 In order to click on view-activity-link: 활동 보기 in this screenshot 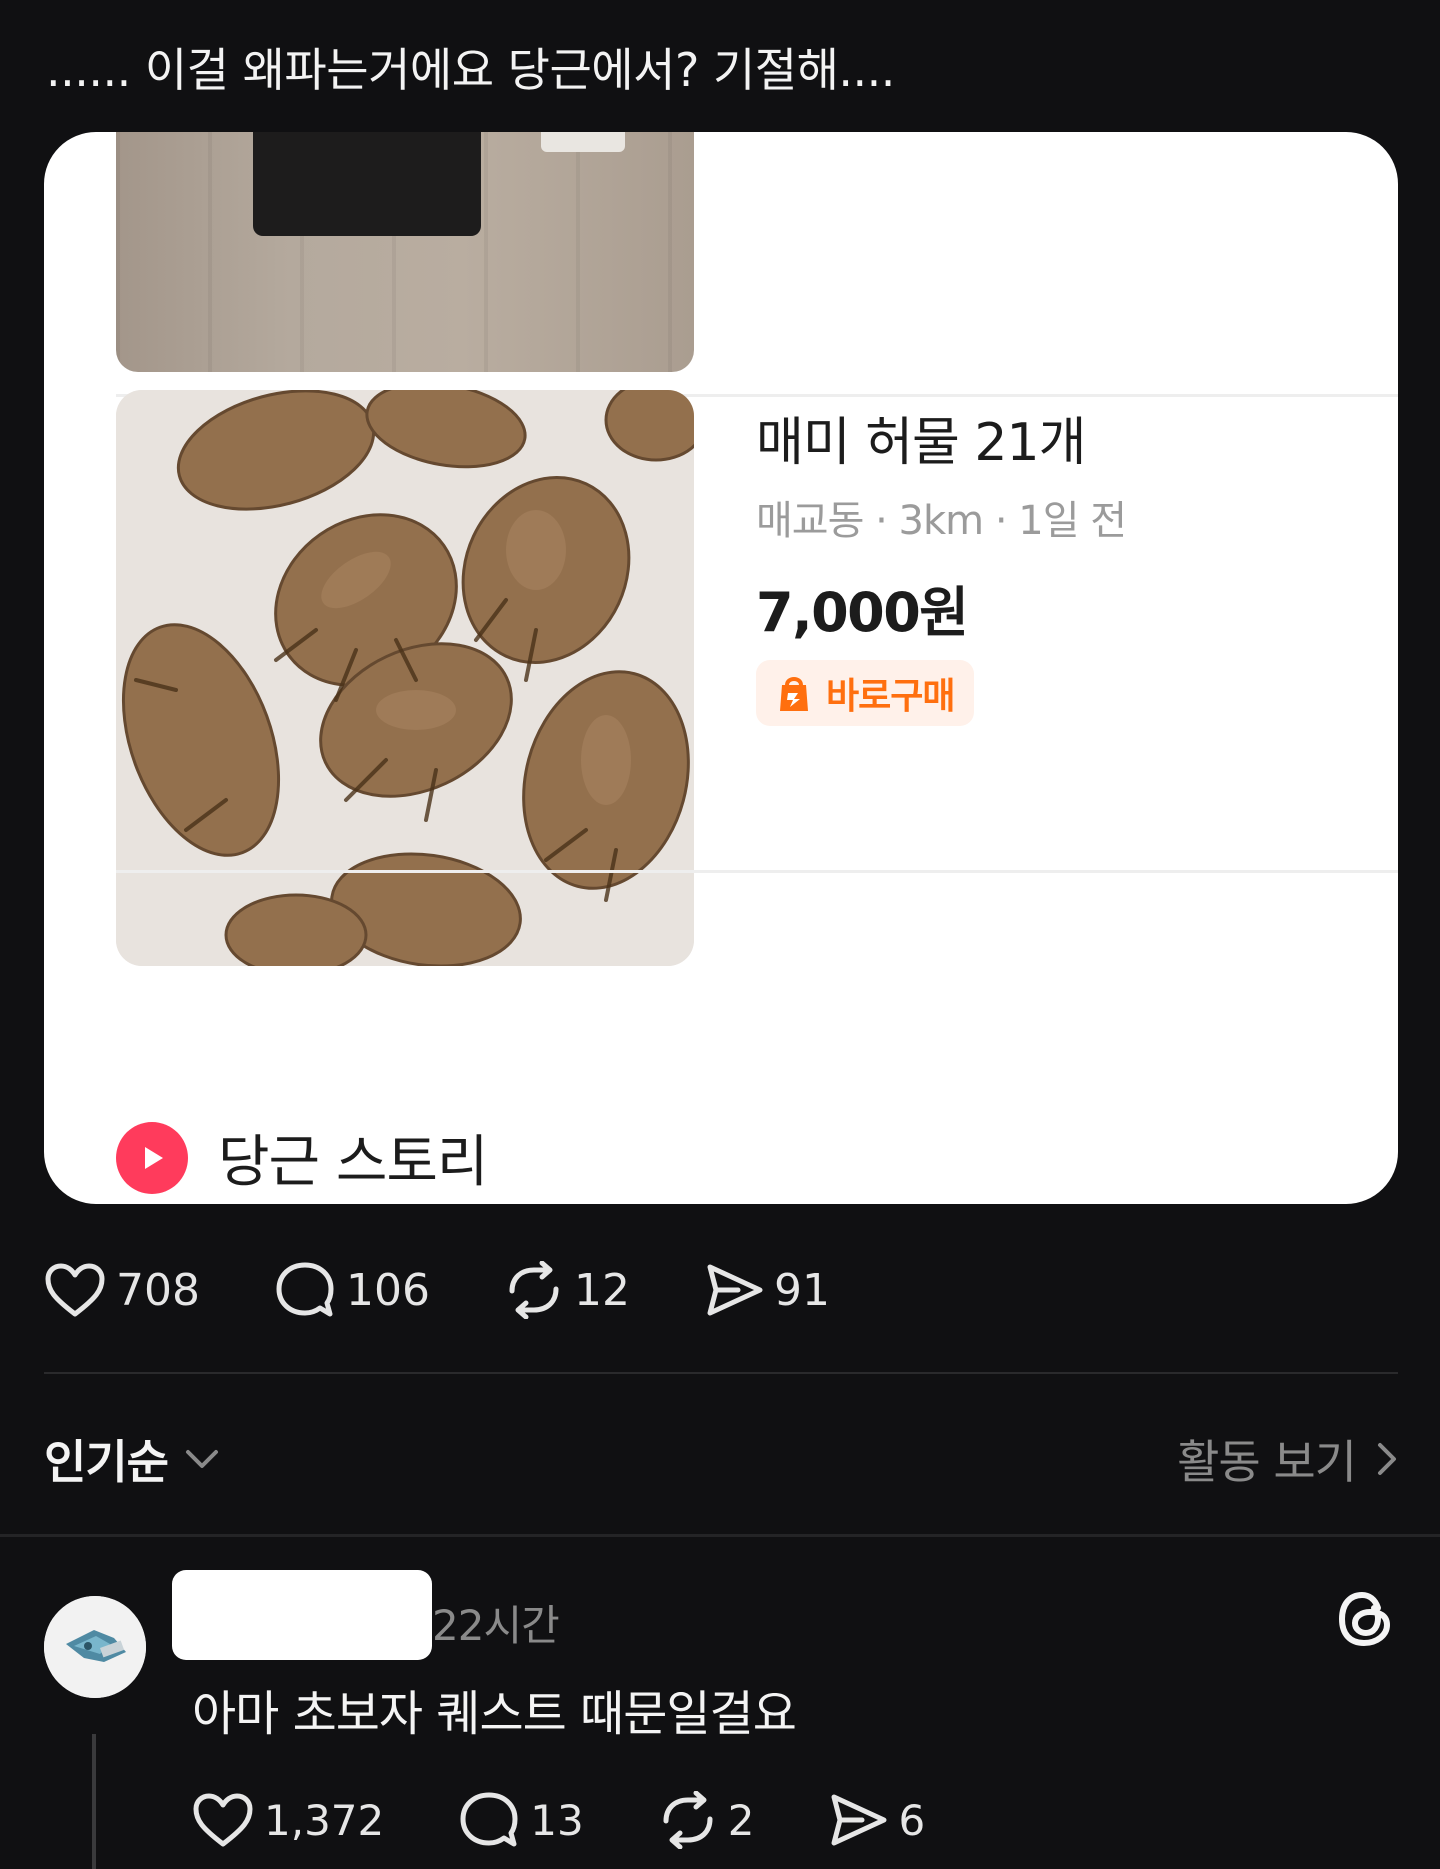, I will do `click(1287, 1459)`.